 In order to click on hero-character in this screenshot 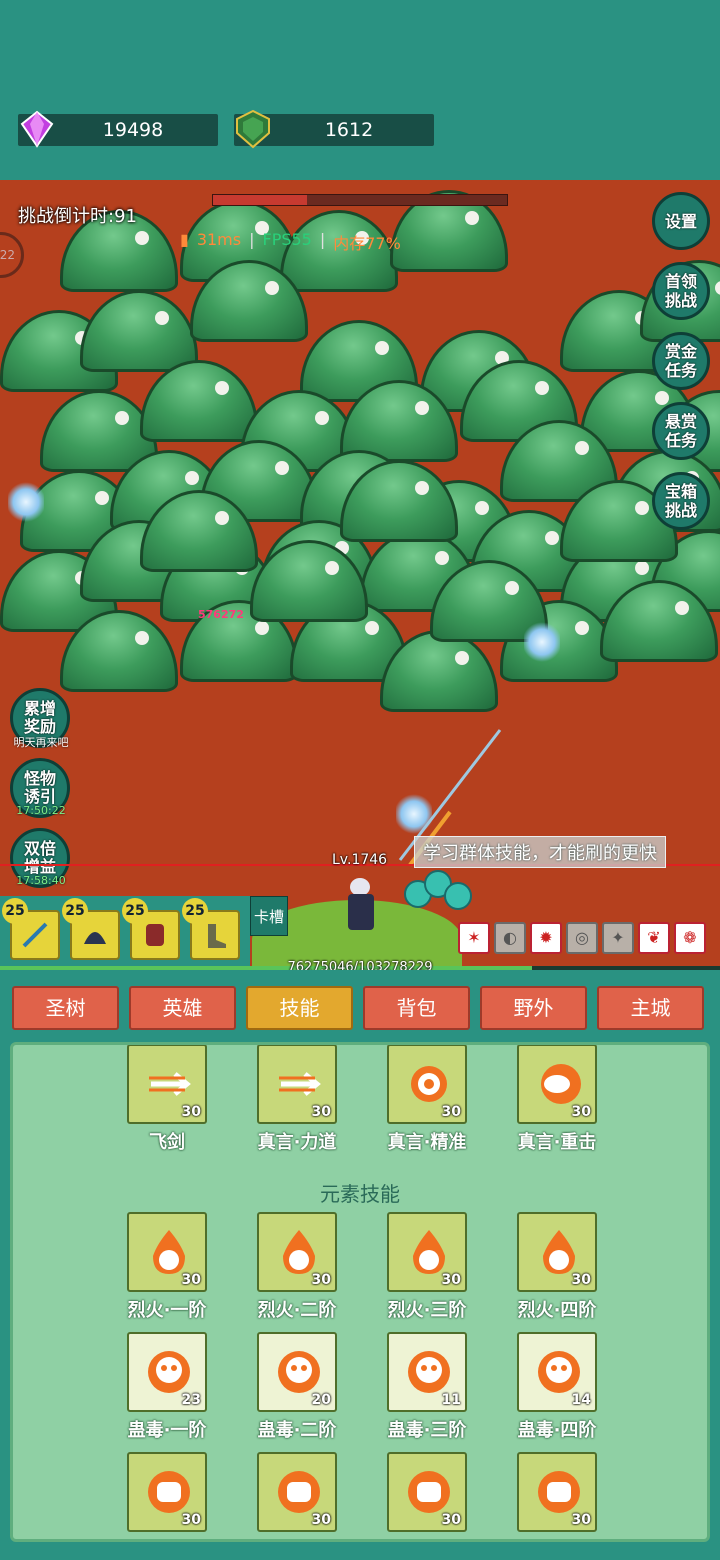, I will do `click(360, 906)`.